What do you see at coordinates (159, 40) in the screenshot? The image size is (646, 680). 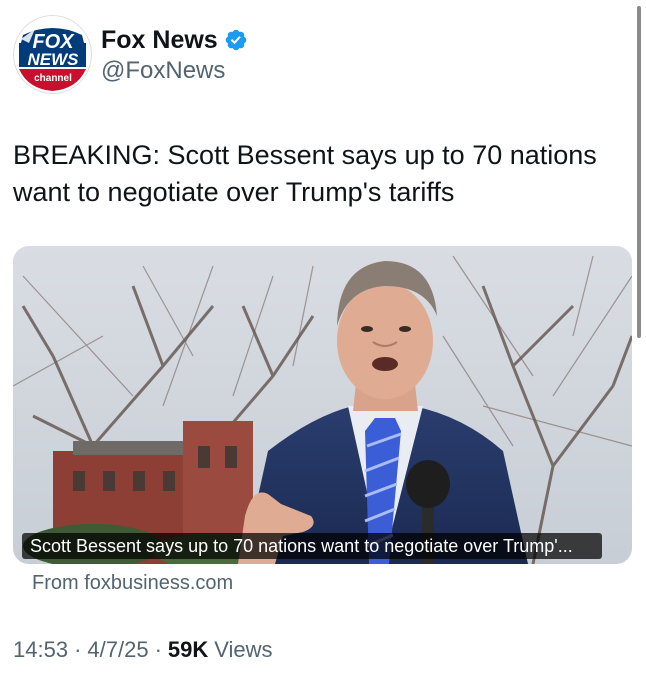 I see `account-name: Fox News` at bounding box center [159, 40].